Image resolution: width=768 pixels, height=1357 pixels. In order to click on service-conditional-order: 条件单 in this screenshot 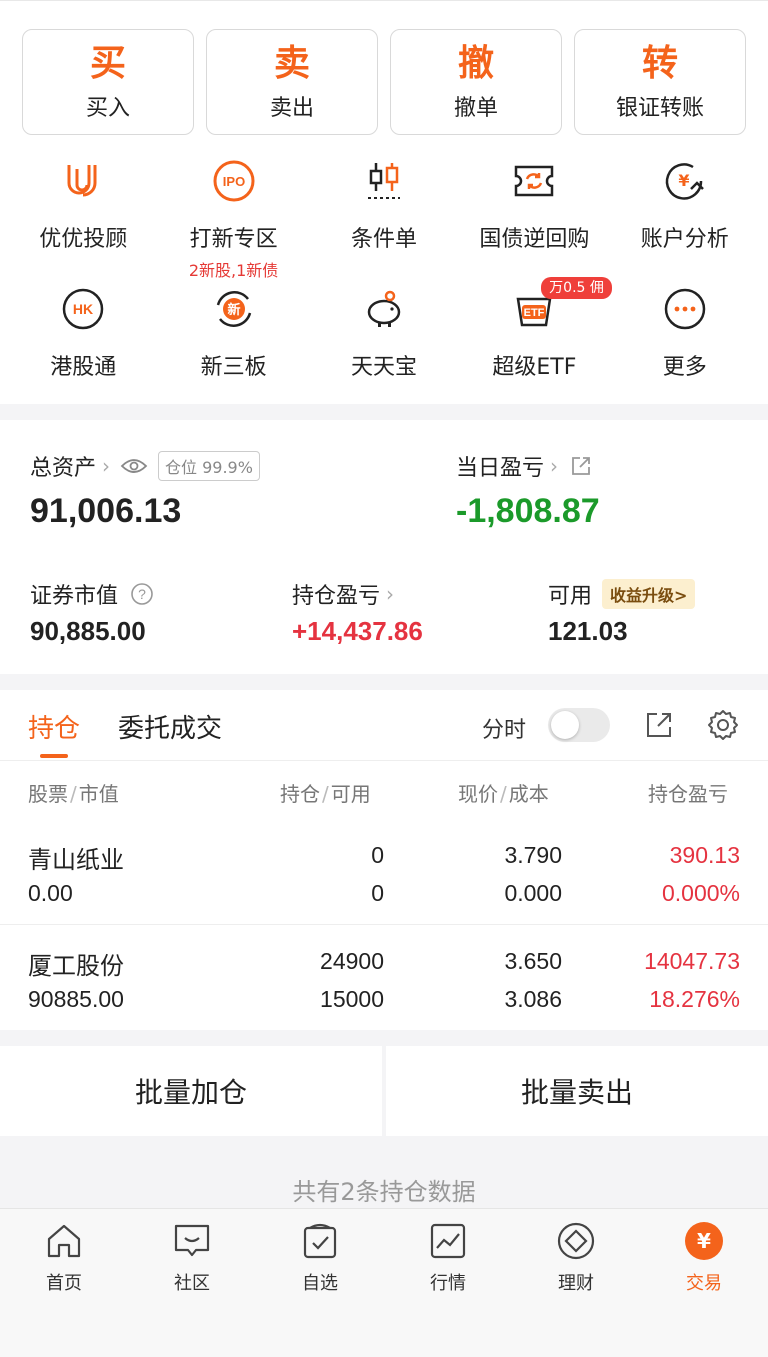, I will do `click(384, 219)`.